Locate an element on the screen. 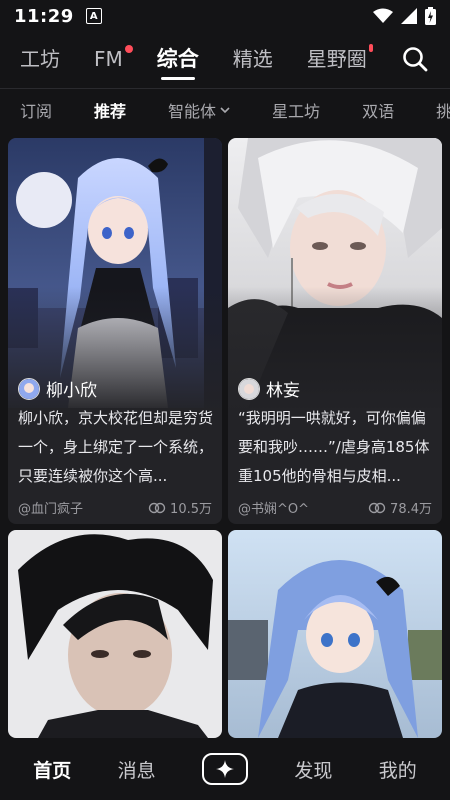  tab-xingye-circle: 星野圈 is located at coordinates (339, 59).